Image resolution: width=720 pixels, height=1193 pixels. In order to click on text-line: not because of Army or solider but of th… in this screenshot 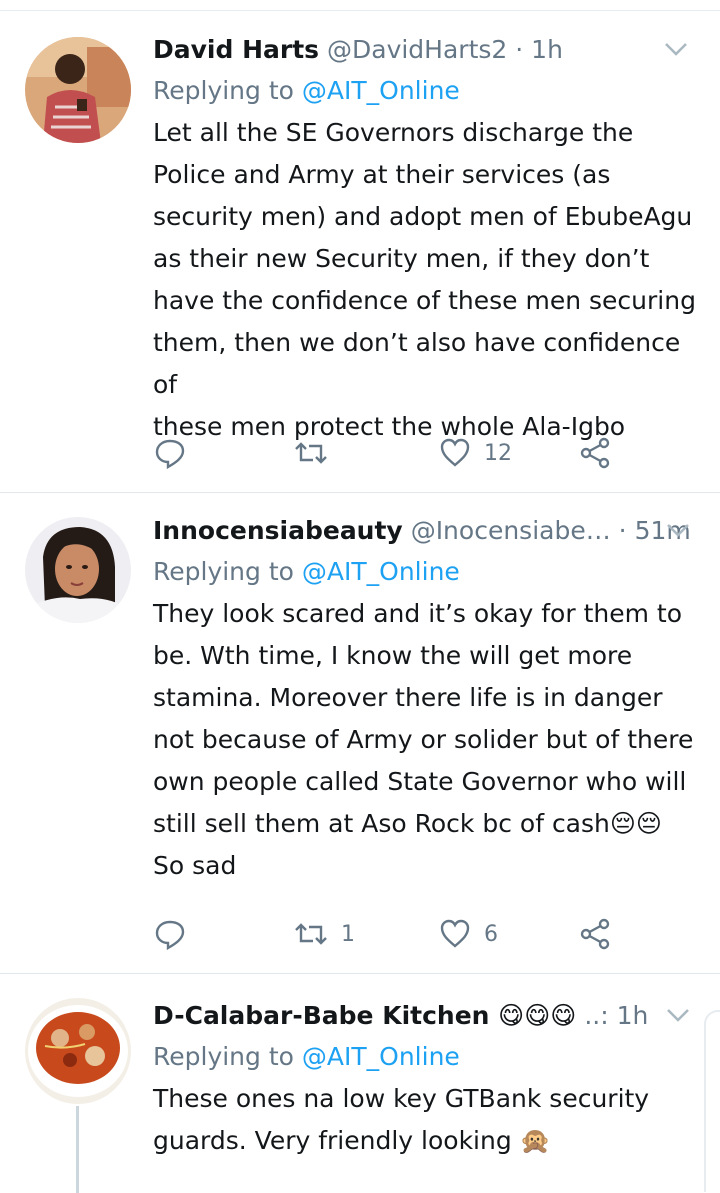, I will do `click(423, 739)`.